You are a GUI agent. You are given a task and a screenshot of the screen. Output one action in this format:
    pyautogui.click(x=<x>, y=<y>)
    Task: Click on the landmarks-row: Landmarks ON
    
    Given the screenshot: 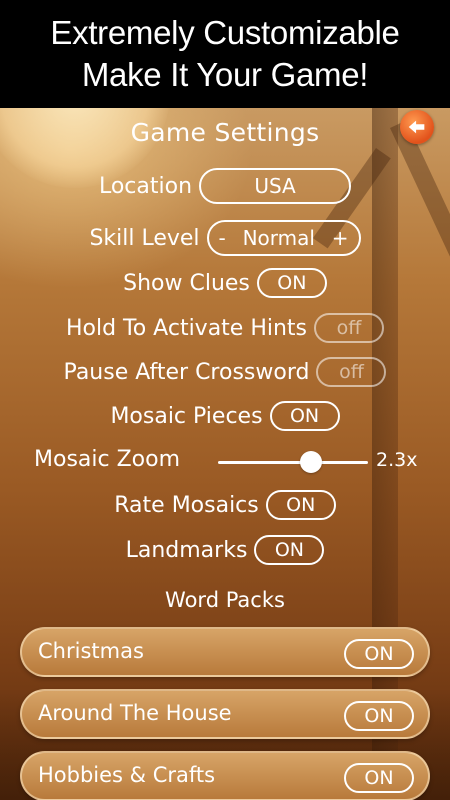 What is the action you would take?
    pyautogui.click(x=225, y=550)
    